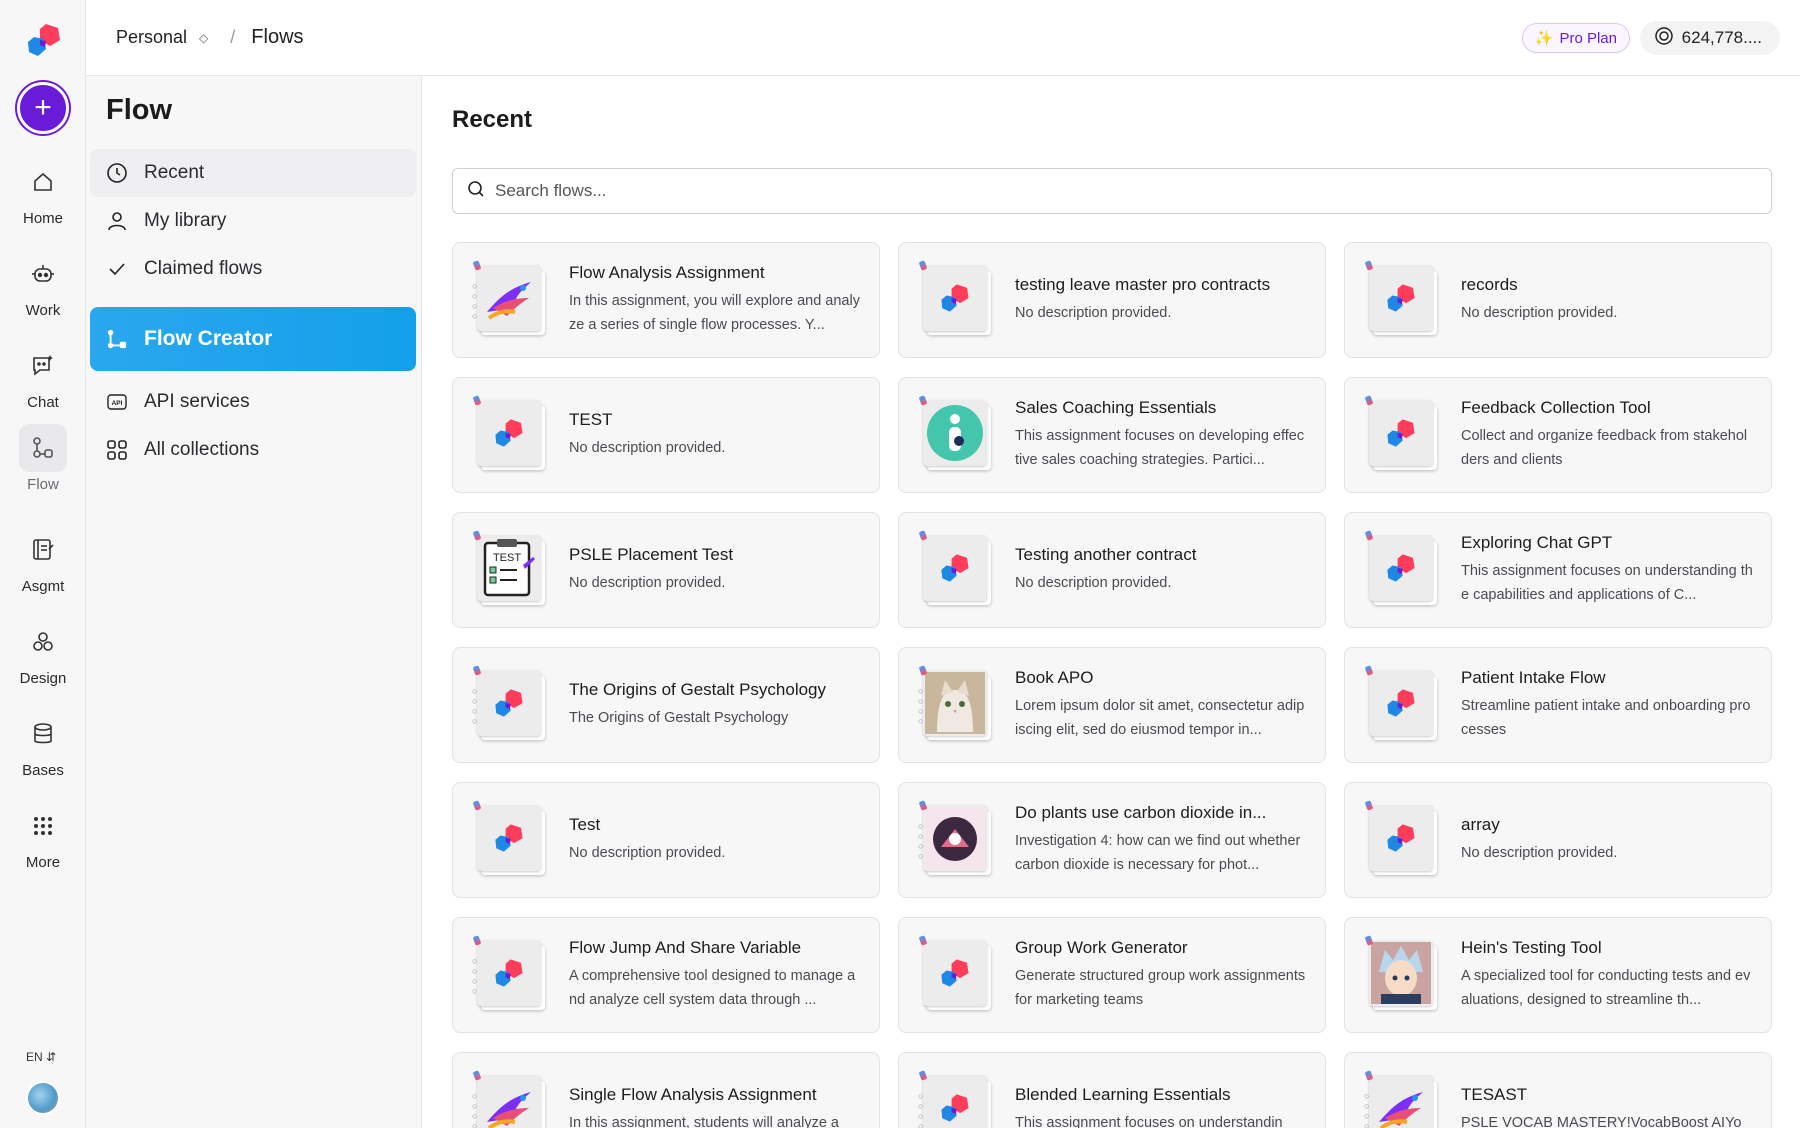  Describe the element at coordinates (44, 40) in the screenshot. I see `app-logo` at that location.